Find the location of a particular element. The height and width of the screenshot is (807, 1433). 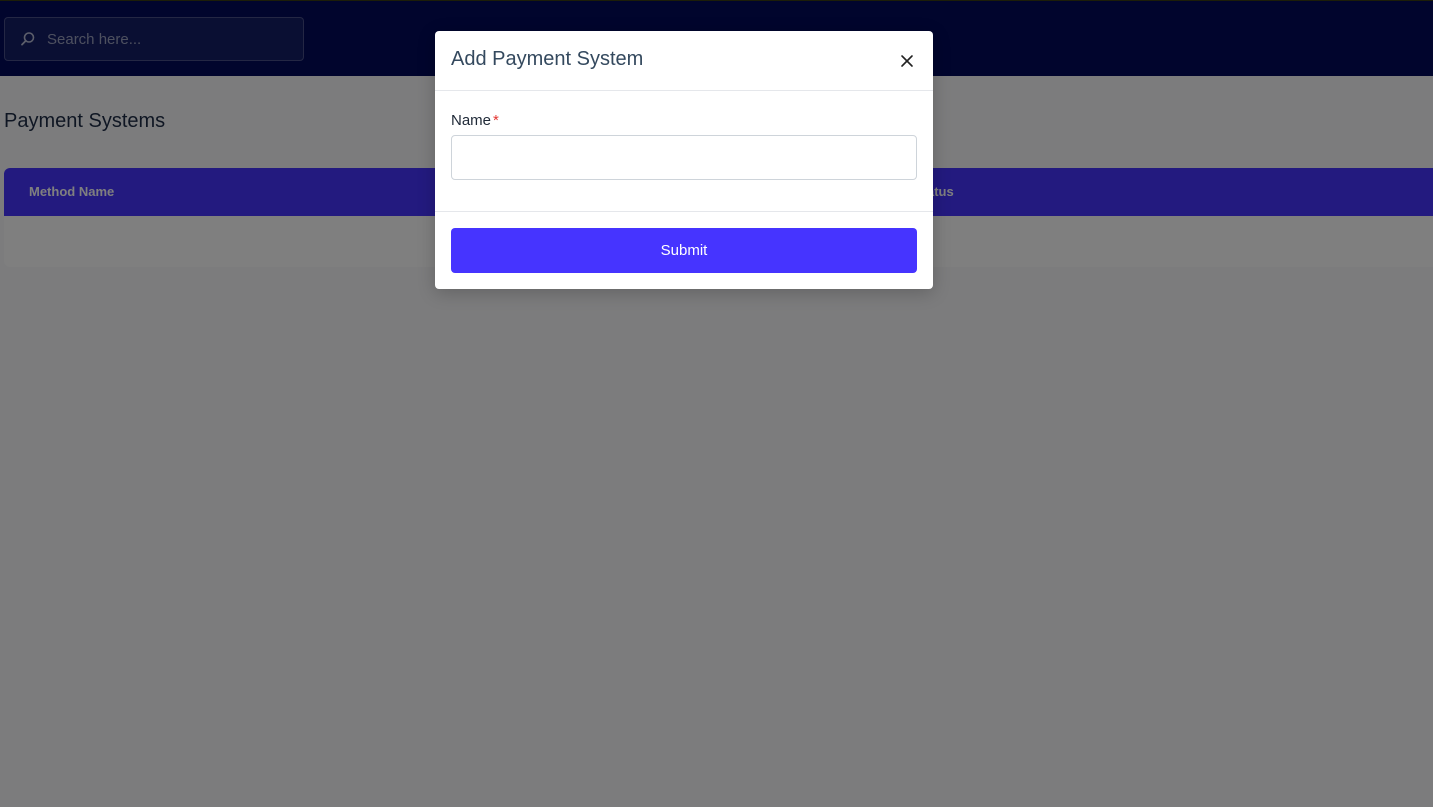

submit-button: Submit is located at coordinates (684, 250).